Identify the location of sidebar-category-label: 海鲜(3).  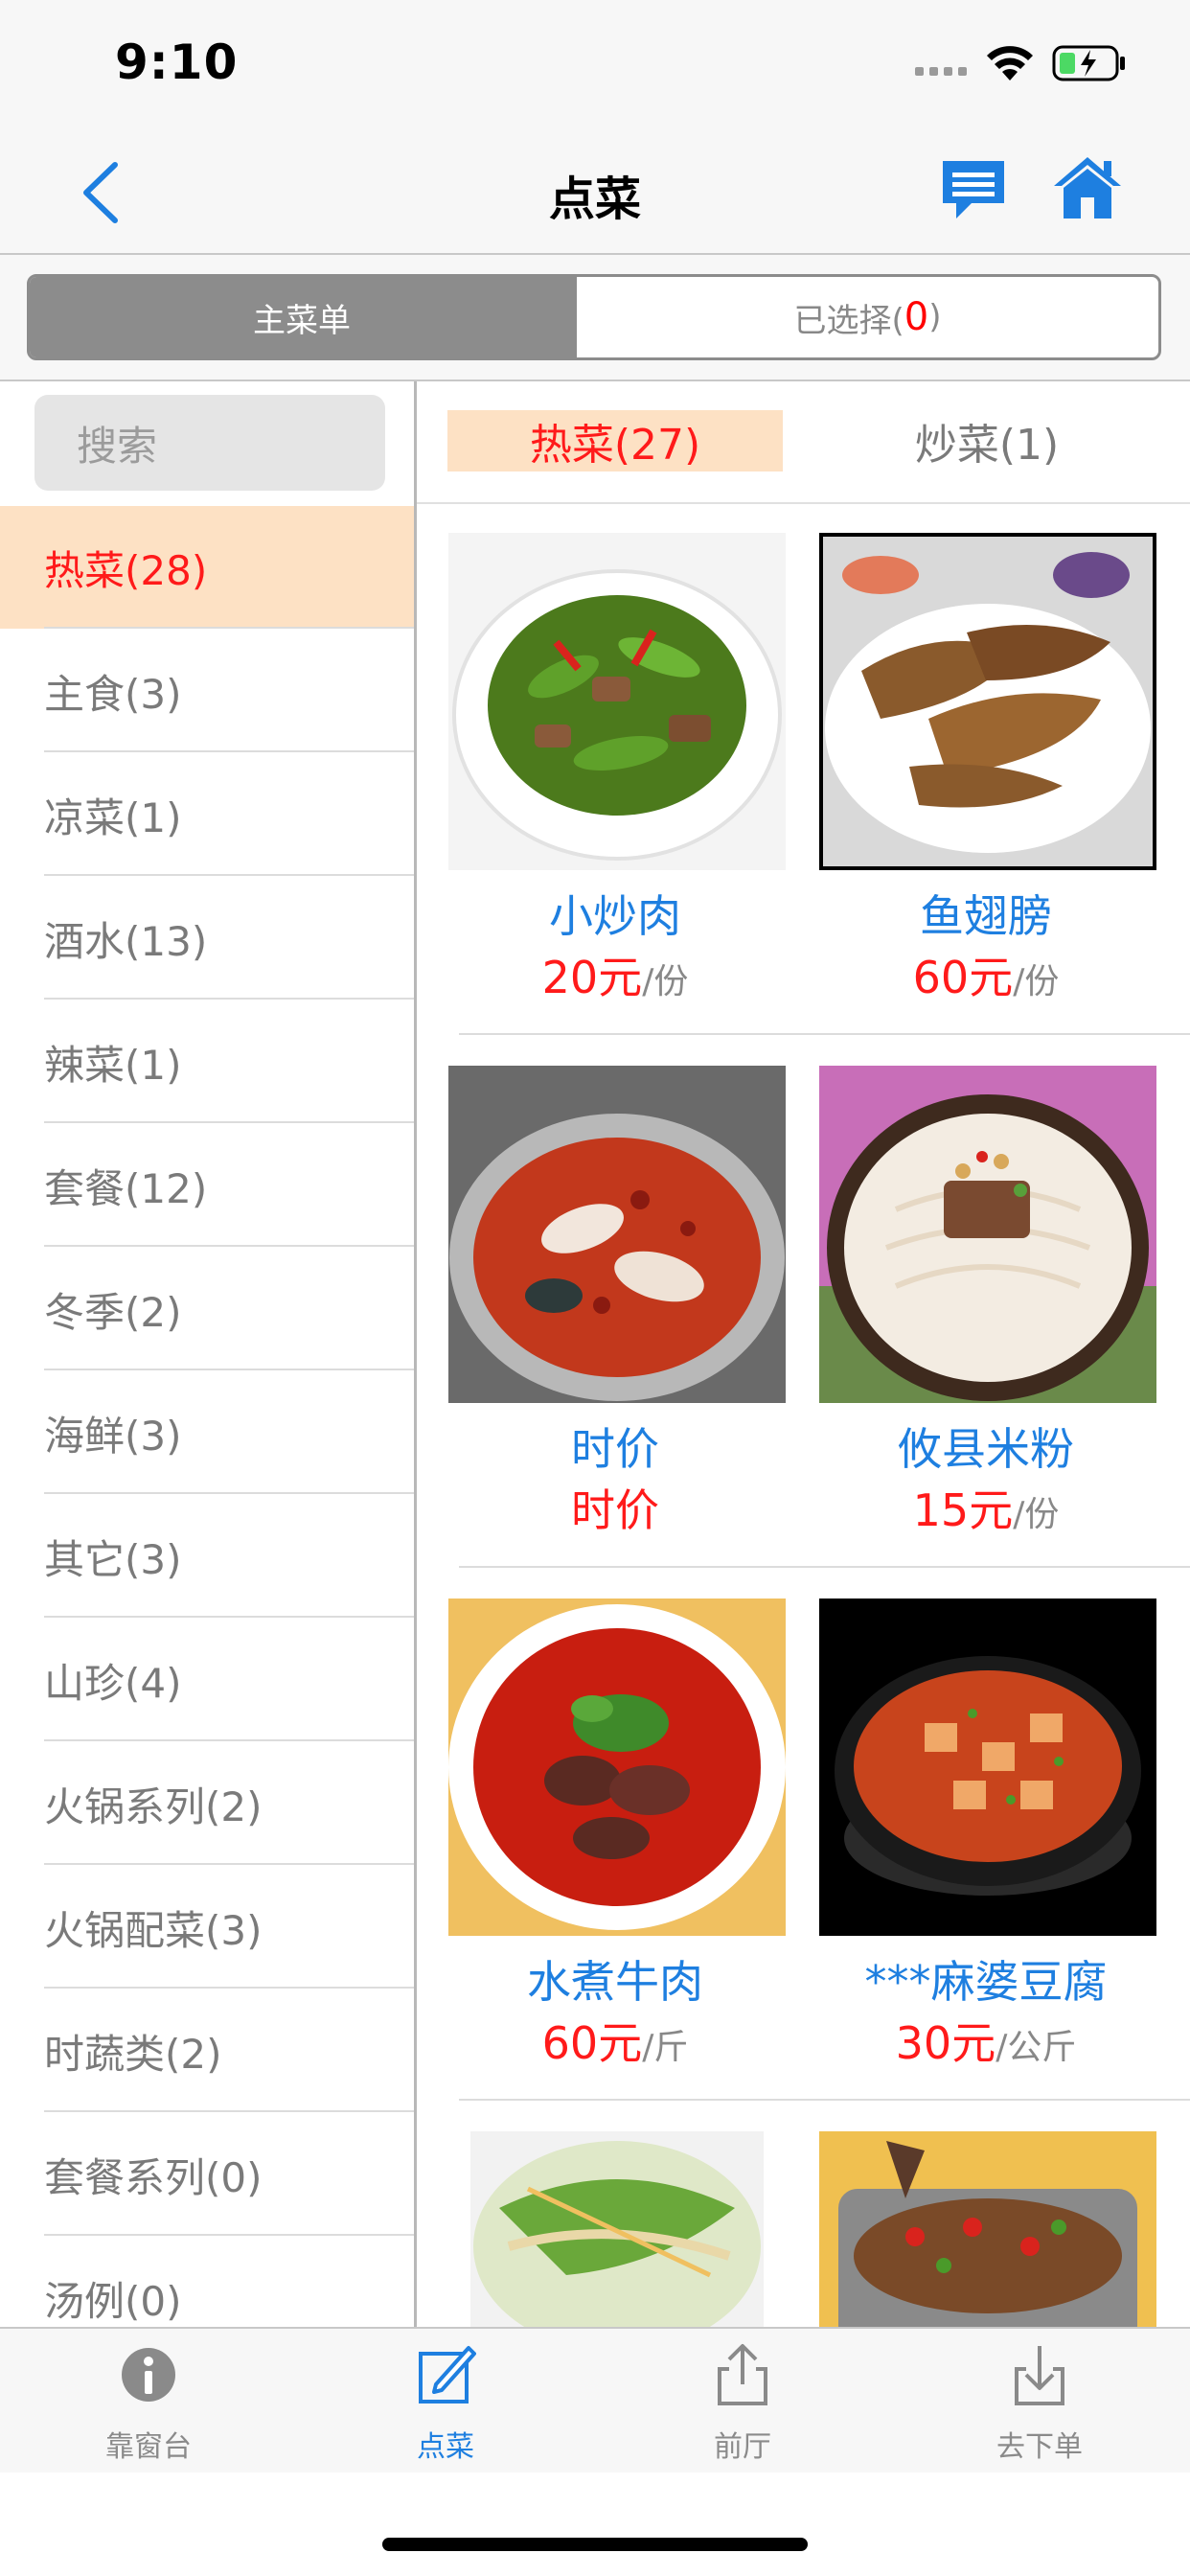
(113, 1436).